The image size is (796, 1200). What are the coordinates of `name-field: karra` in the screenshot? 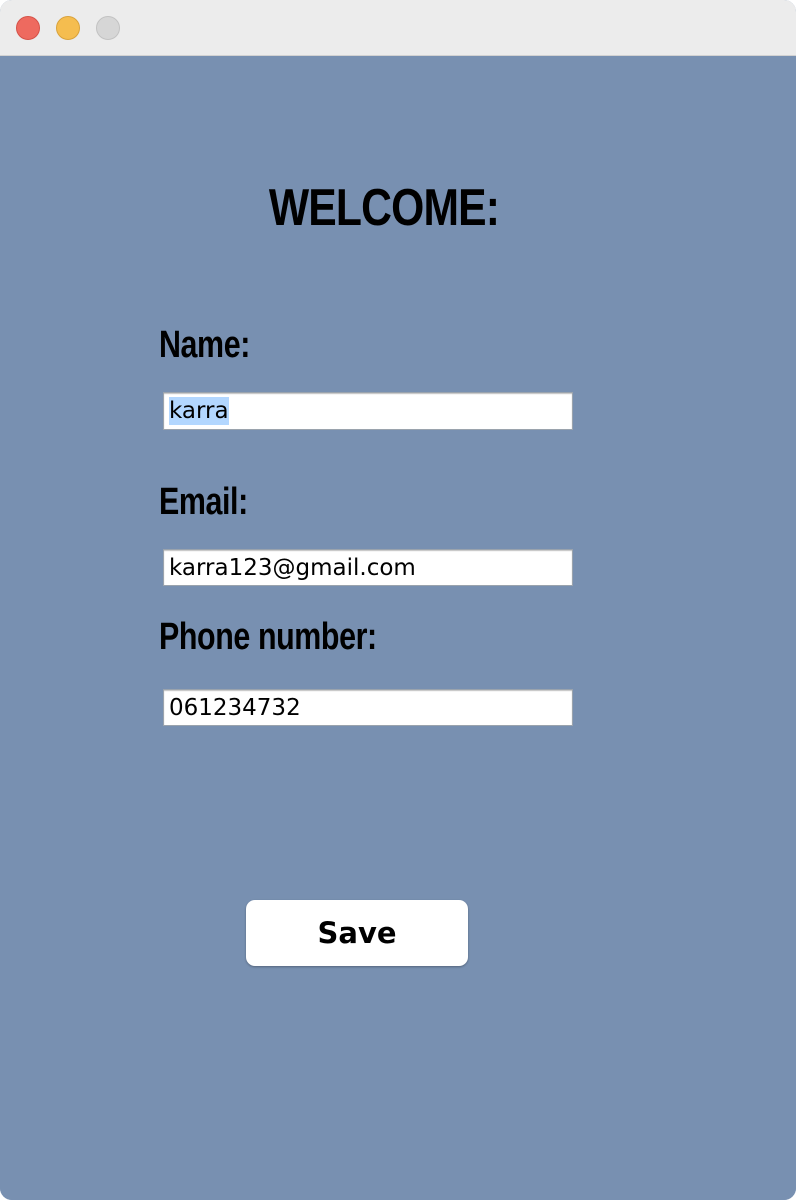 It's located at (368, 411).